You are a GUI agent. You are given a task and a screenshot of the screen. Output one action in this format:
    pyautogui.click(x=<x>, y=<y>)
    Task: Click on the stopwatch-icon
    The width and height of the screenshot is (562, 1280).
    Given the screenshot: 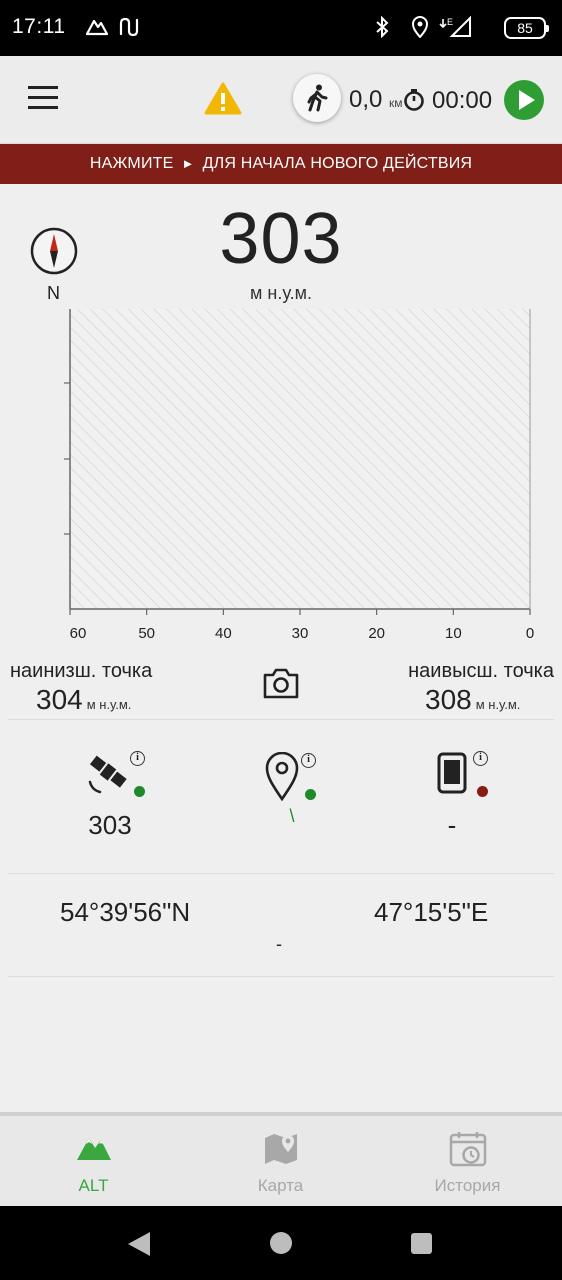 What is the action you would take?
    pyautogui.click(x=414, y=100)
    